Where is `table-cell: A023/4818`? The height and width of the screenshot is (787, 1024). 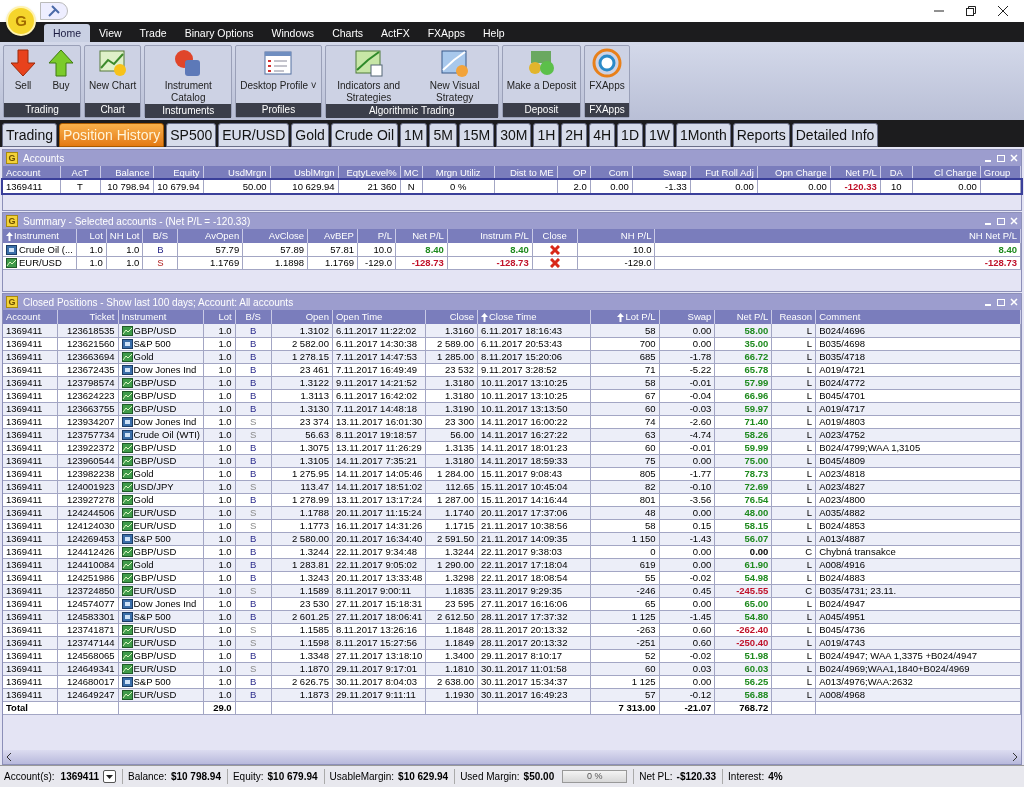 table-cell: A023/4818 is located at coordinates (918, 474).